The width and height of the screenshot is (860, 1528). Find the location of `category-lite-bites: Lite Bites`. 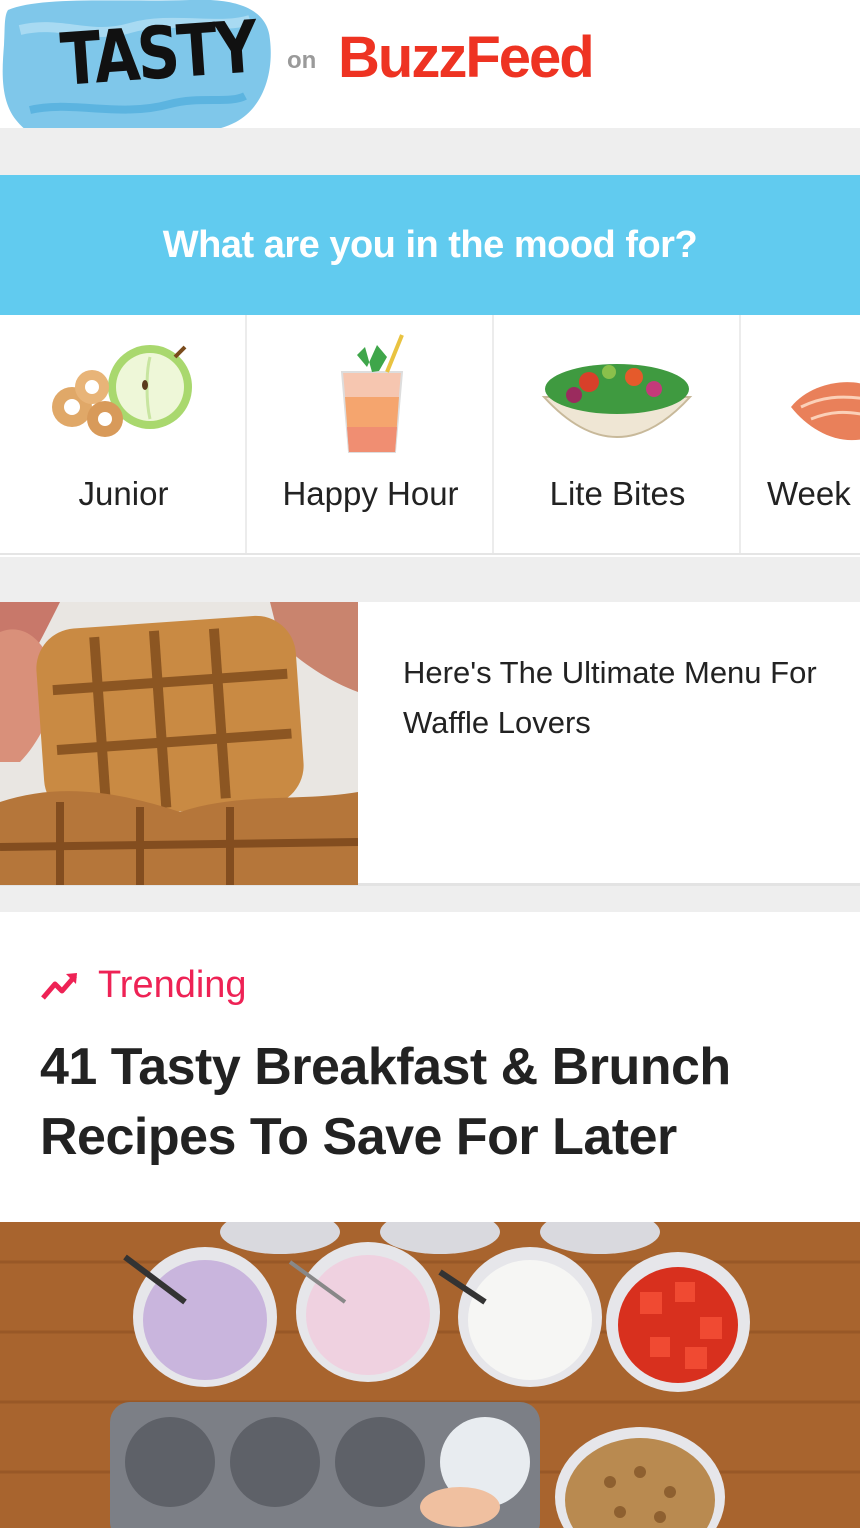

category-lite-bites: Lite Bites is located at coordinates (617, 434).